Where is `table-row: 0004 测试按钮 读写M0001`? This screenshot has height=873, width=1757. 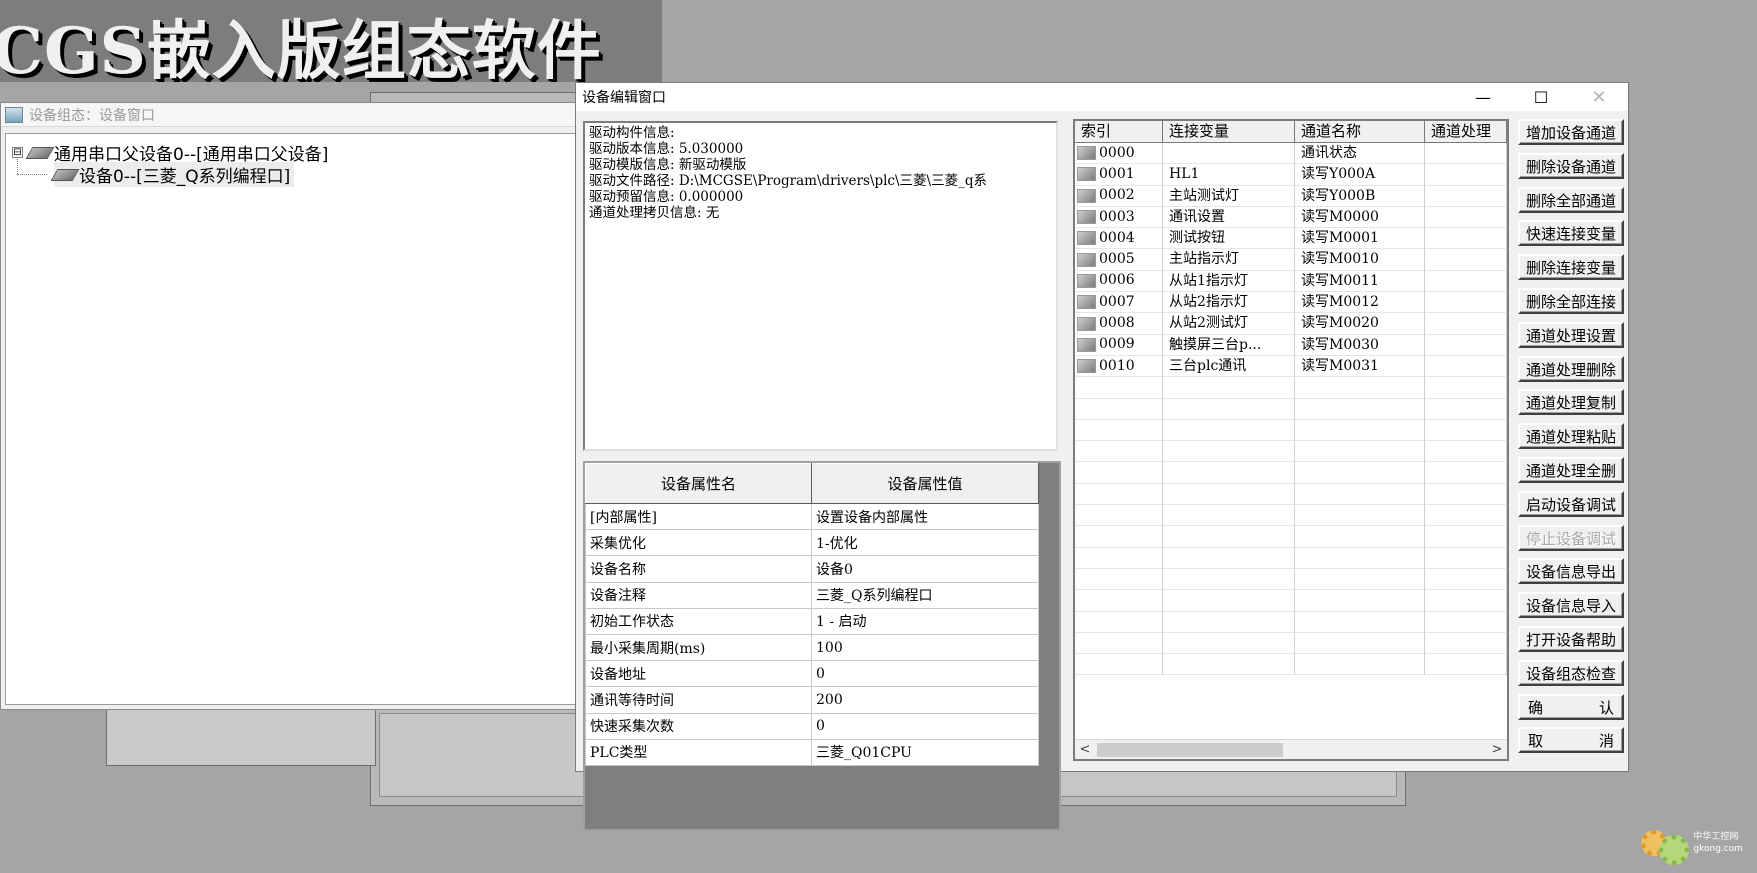 table-row: 0004 测试按钮 读写M0001 is located at coordinates (1291, 239).